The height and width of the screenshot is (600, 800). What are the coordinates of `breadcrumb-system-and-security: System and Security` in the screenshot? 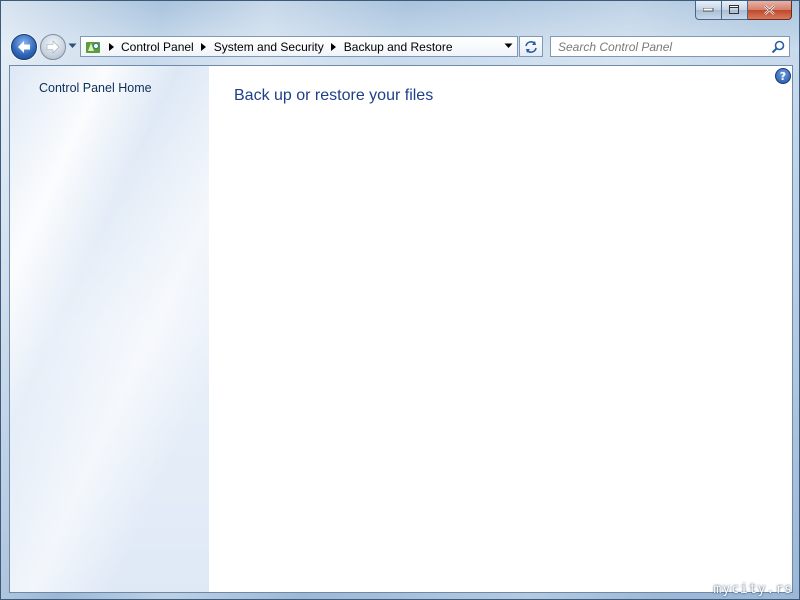 It's located at (269, 47).